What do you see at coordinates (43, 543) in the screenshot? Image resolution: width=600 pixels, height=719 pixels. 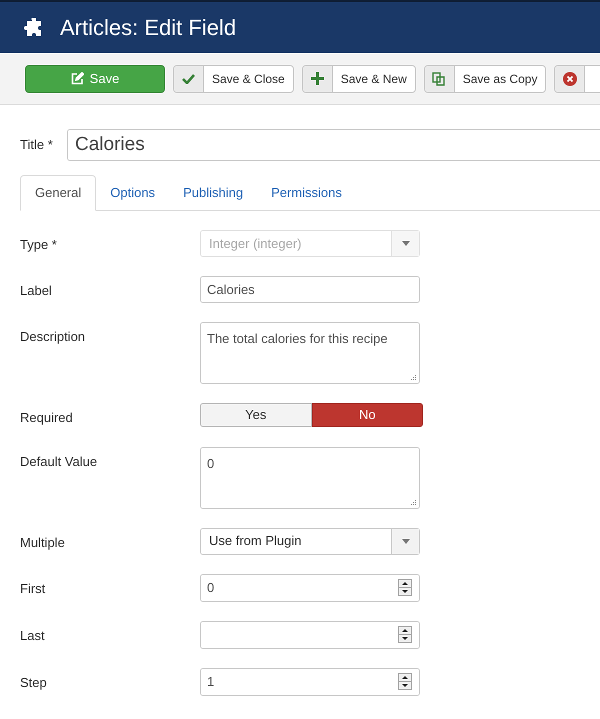 I see `field-label: Multiple` at bounding box center [43, 543].